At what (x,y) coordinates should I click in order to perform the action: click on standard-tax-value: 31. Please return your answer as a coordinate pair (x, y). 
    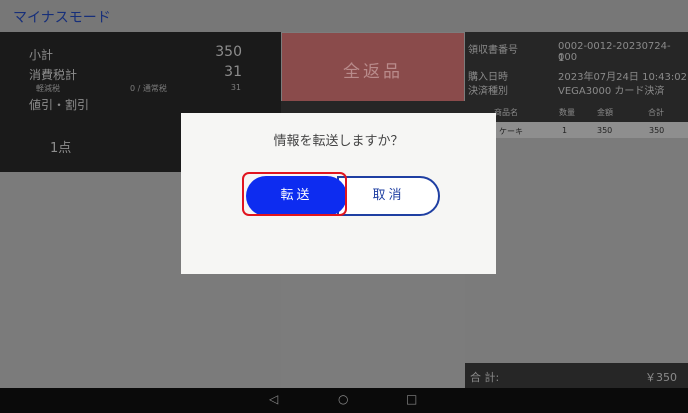
    Looking at the image, I should click on (235, 87).